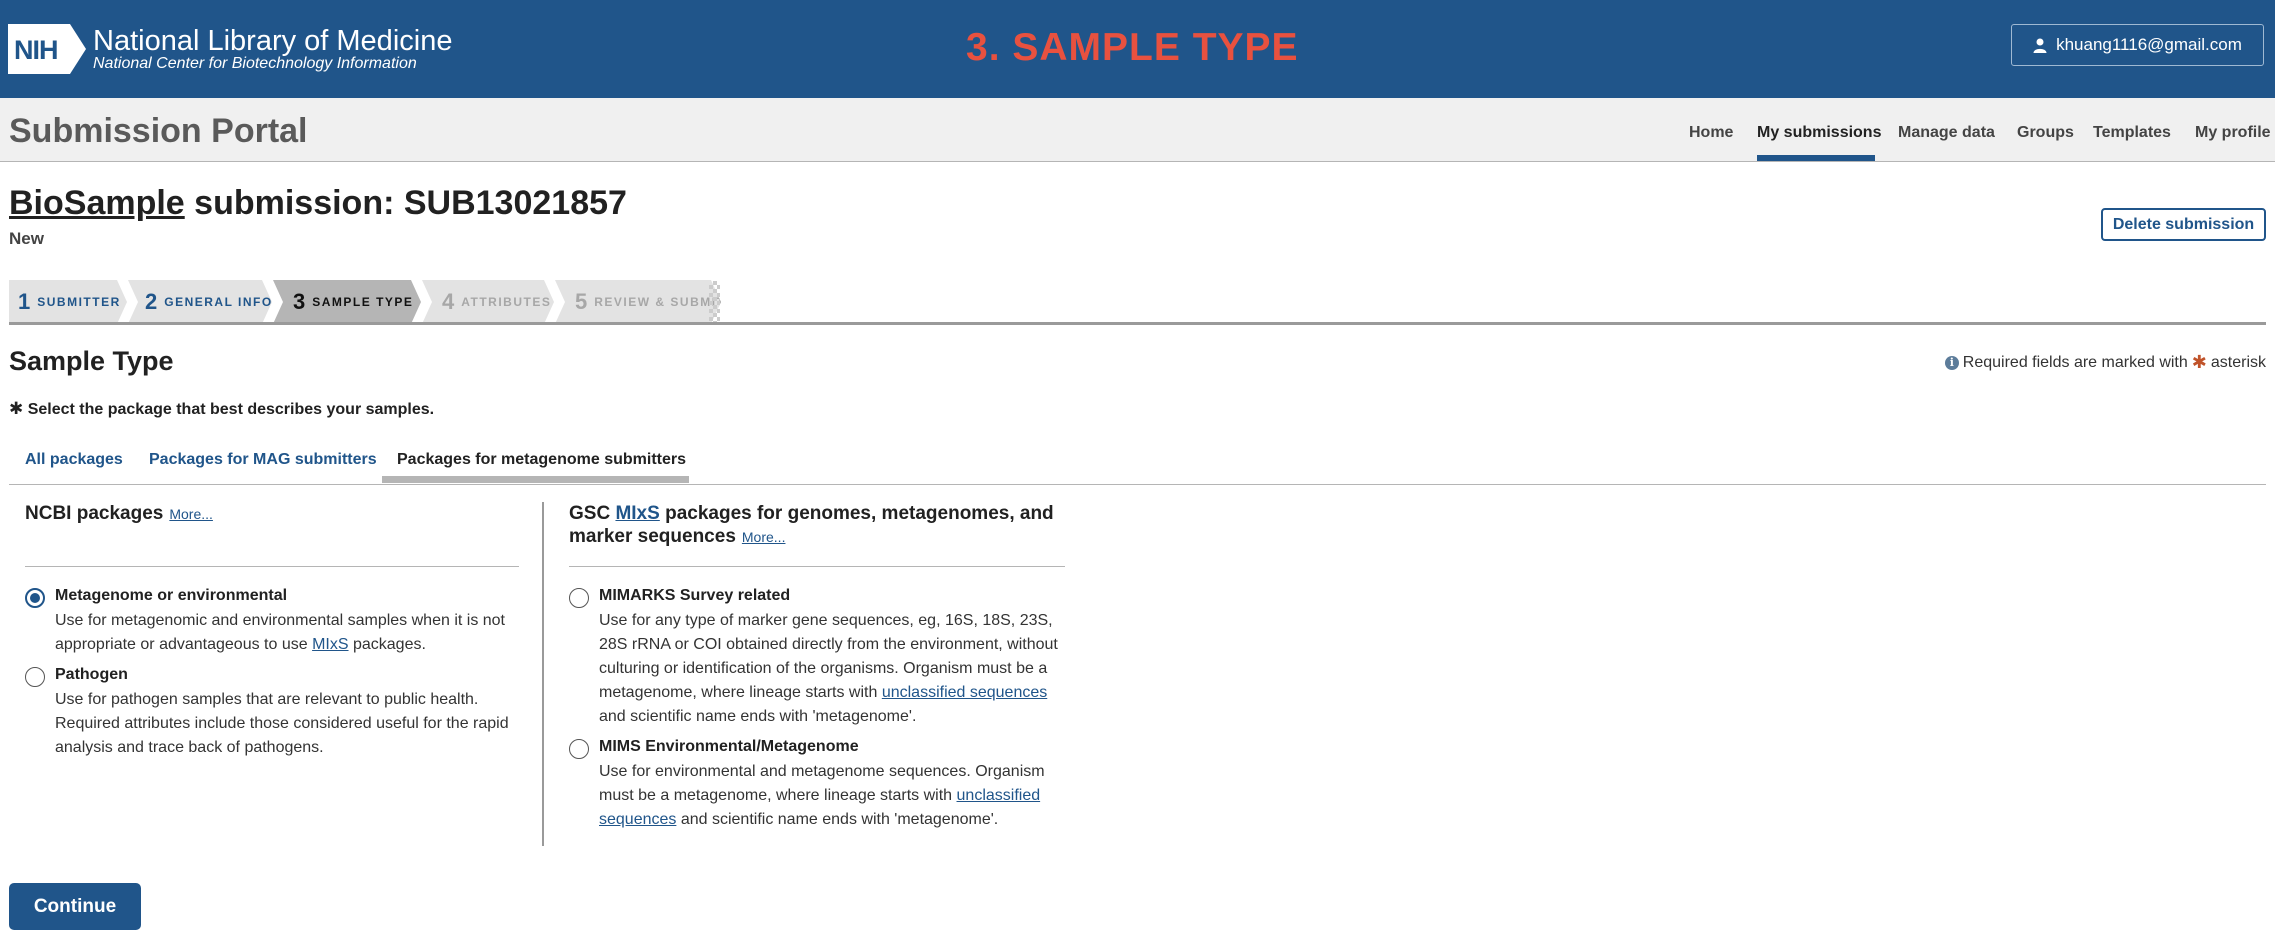  I want to click on section-title: Sample Type, so click(91, 361).